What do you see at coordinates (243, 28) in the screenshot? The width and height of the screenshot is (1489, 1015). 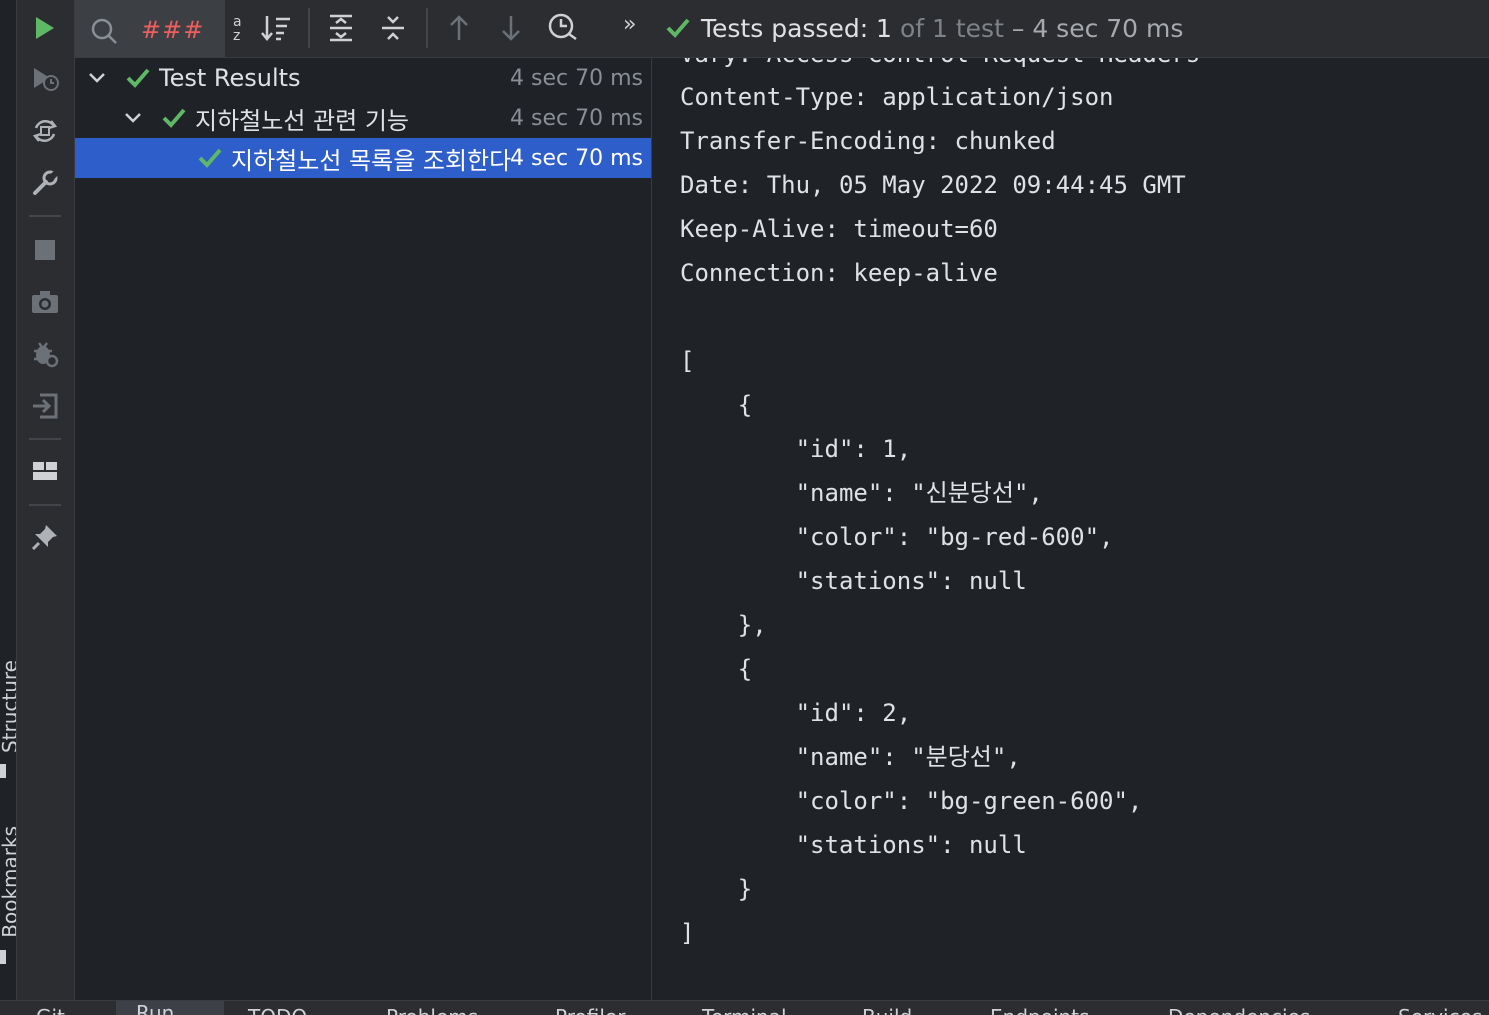 I see `sort-alphabetically-button: az` at bounding box center [243, 28].